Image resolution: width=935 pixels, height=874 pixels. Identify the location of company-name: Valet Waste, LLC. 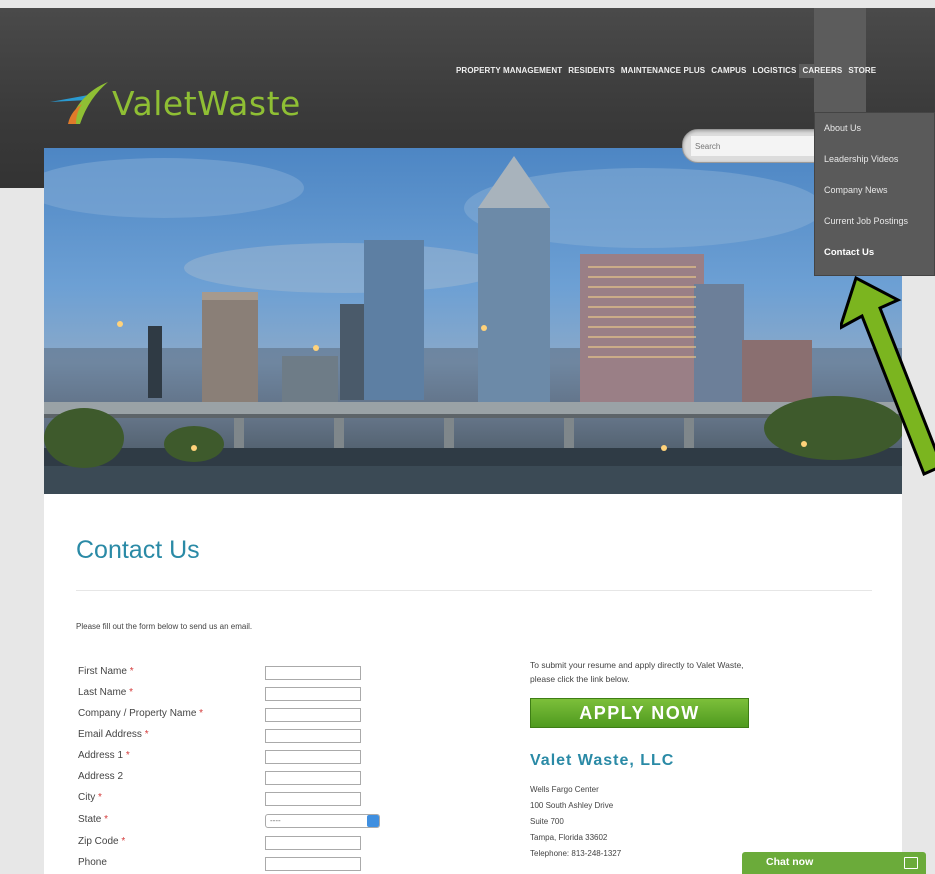
(602, 760).